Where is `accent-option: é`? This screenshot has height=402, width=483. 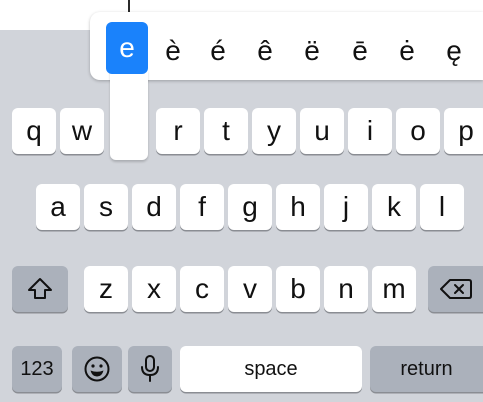 accent-option: é is located at coordinates (218, 51).